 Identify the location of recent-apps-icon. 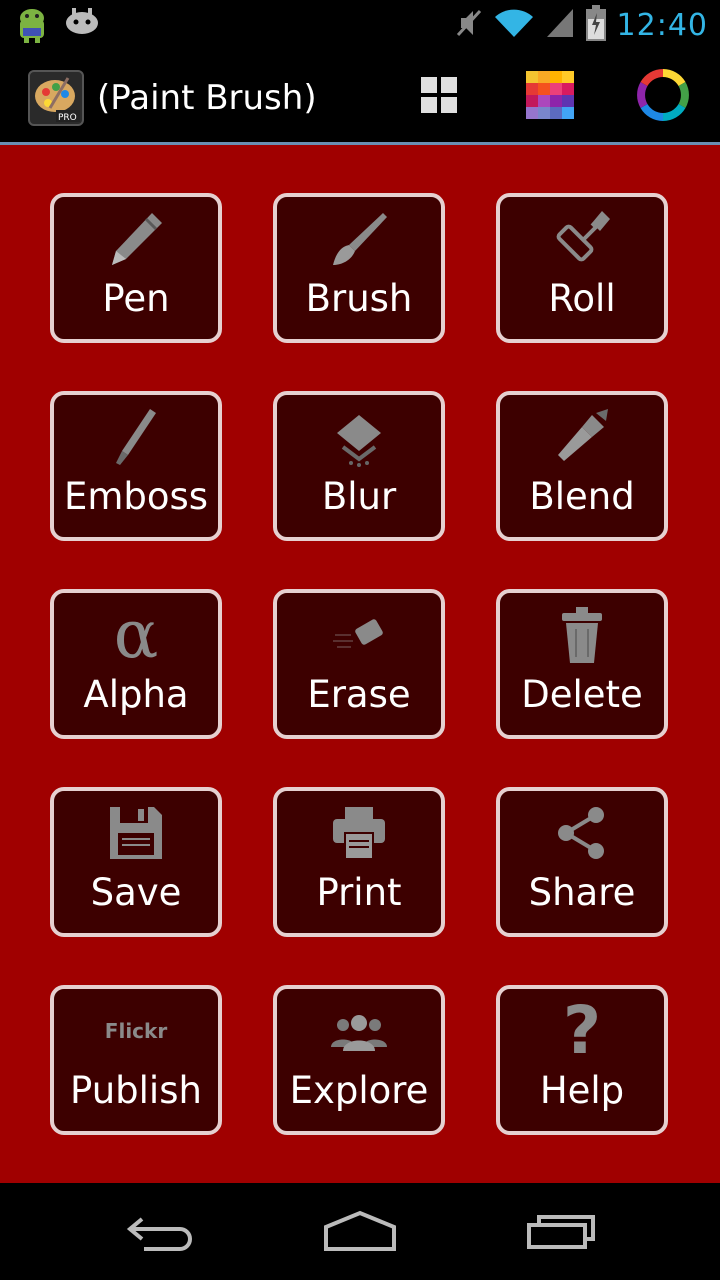
(561, 1233).